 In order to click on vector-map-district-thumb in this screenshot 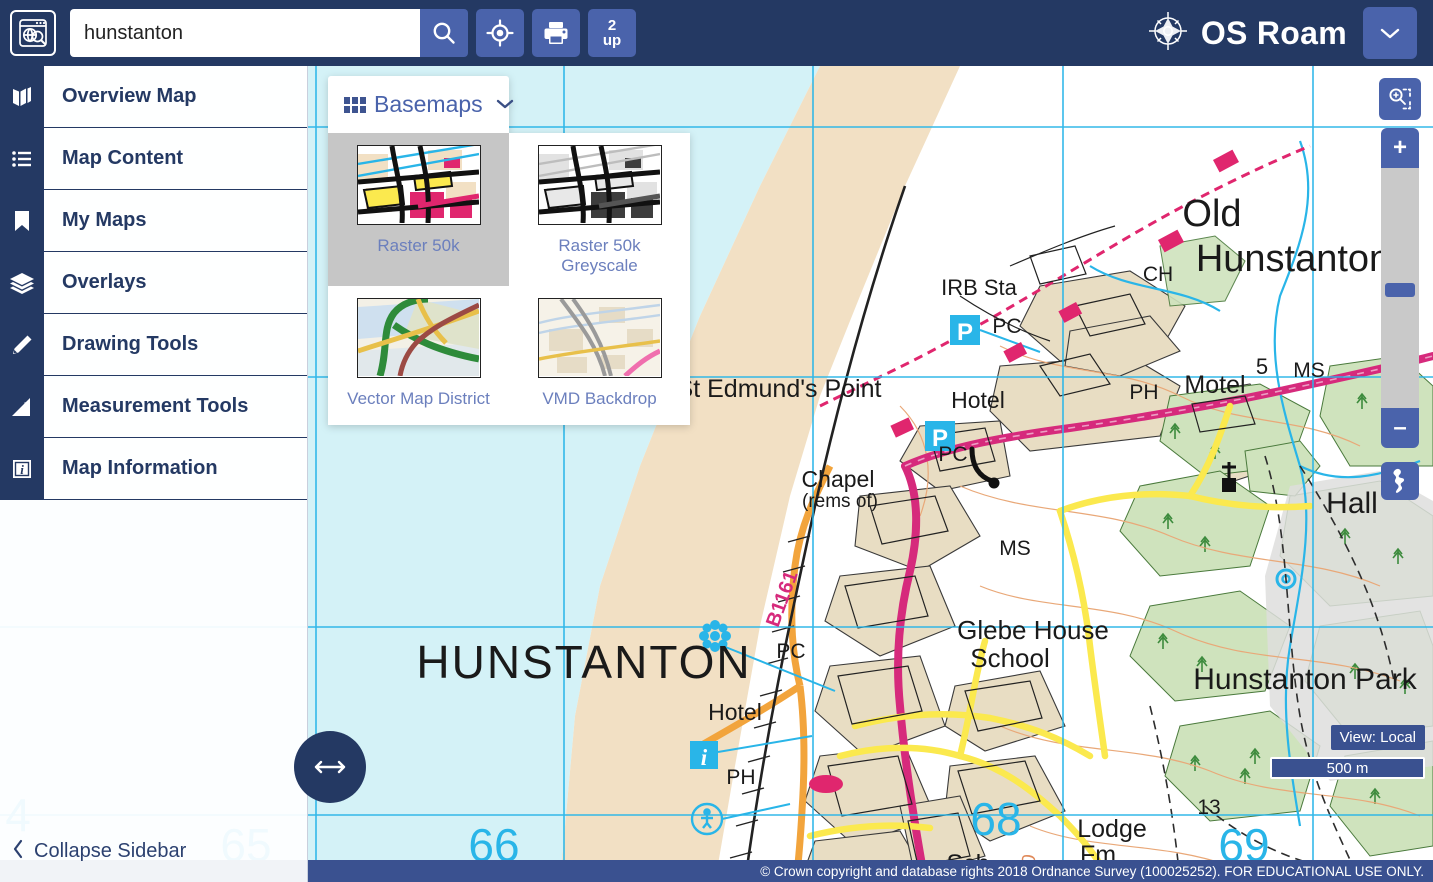, I will do `click(418, 338)`.